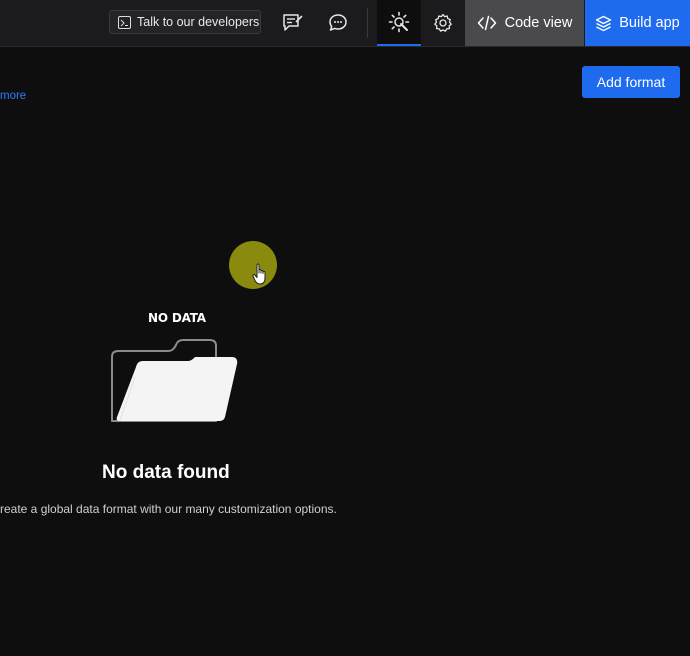  I want to click on chat-bubbles-icon, so click(338, 22).